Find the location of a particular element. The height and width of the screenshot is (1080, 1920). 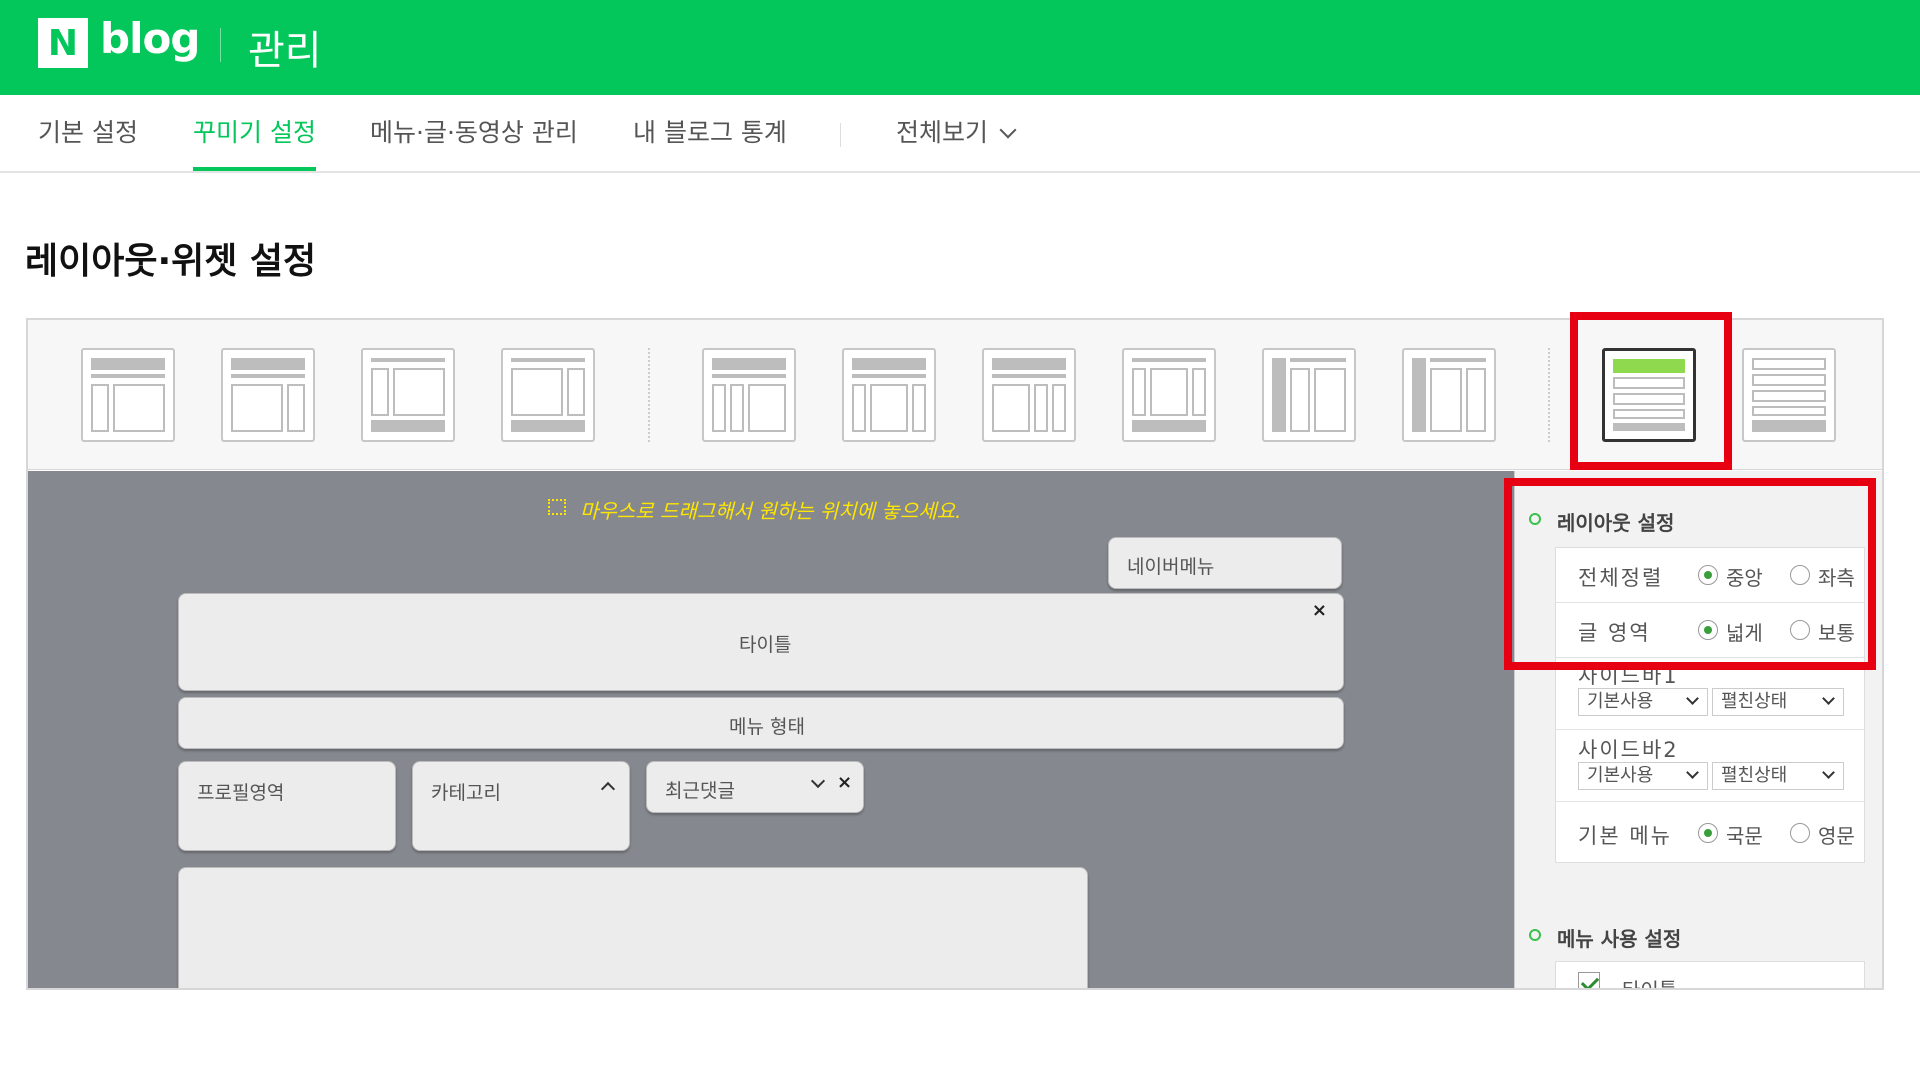

checkbox-label: 타이틀 is located at coordinates (1650, 984).